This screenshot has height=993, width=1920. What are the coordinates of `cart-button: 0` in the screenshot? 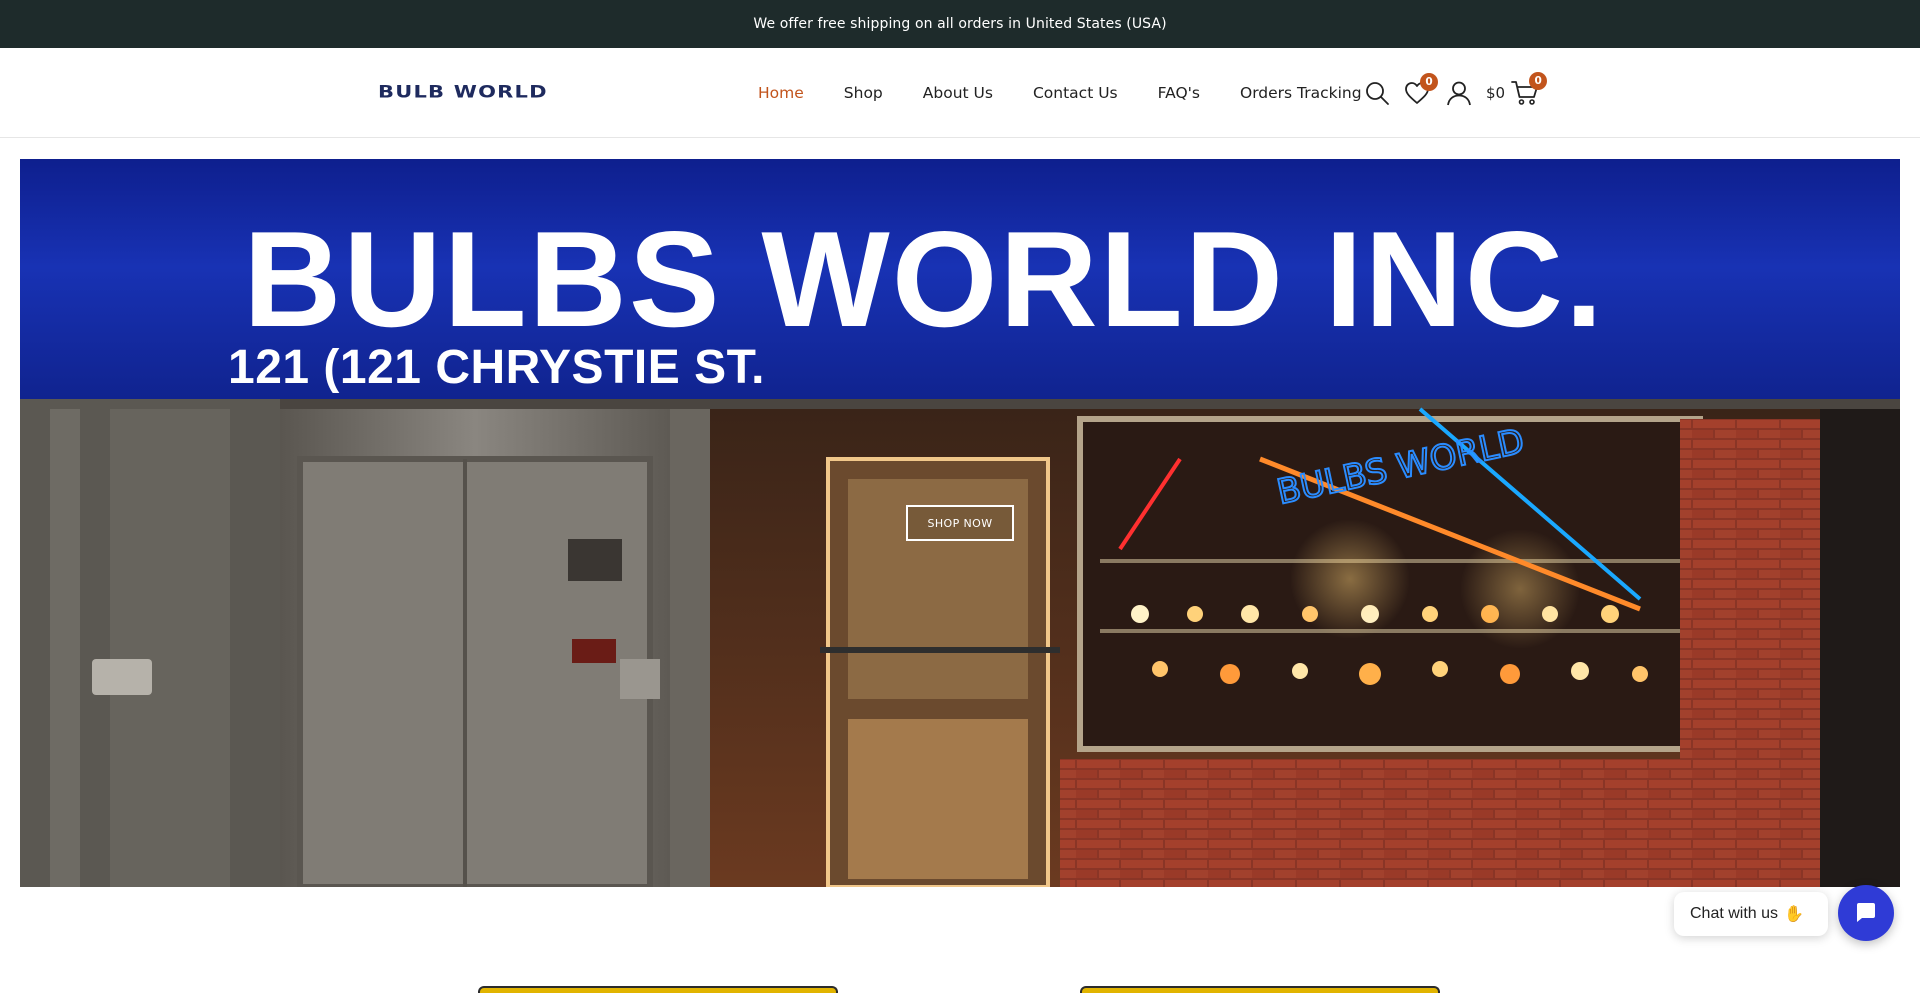 It's located at (1529, 89).